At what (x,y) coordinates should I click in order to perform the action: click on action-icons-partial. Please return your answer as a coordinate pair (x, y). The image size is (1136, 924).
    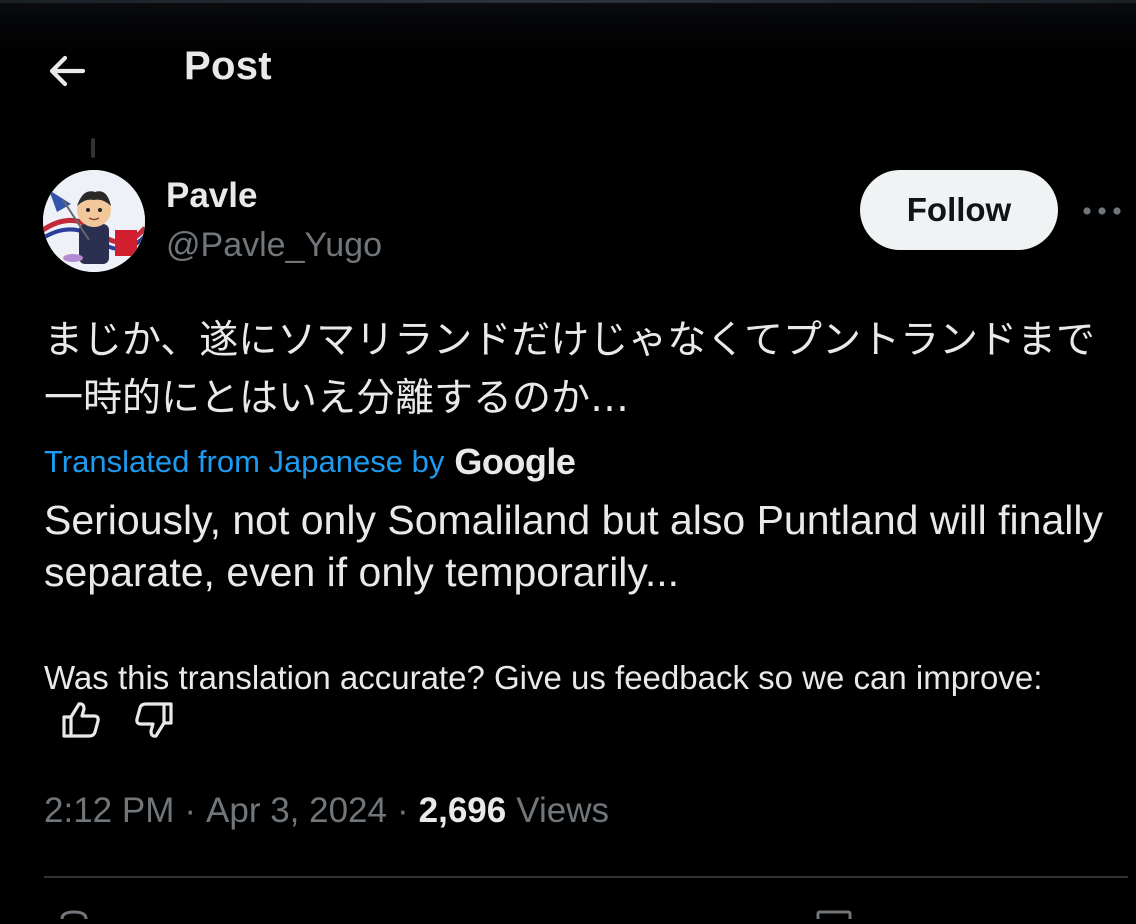
    Looking at the image, I should click on (456, 915).